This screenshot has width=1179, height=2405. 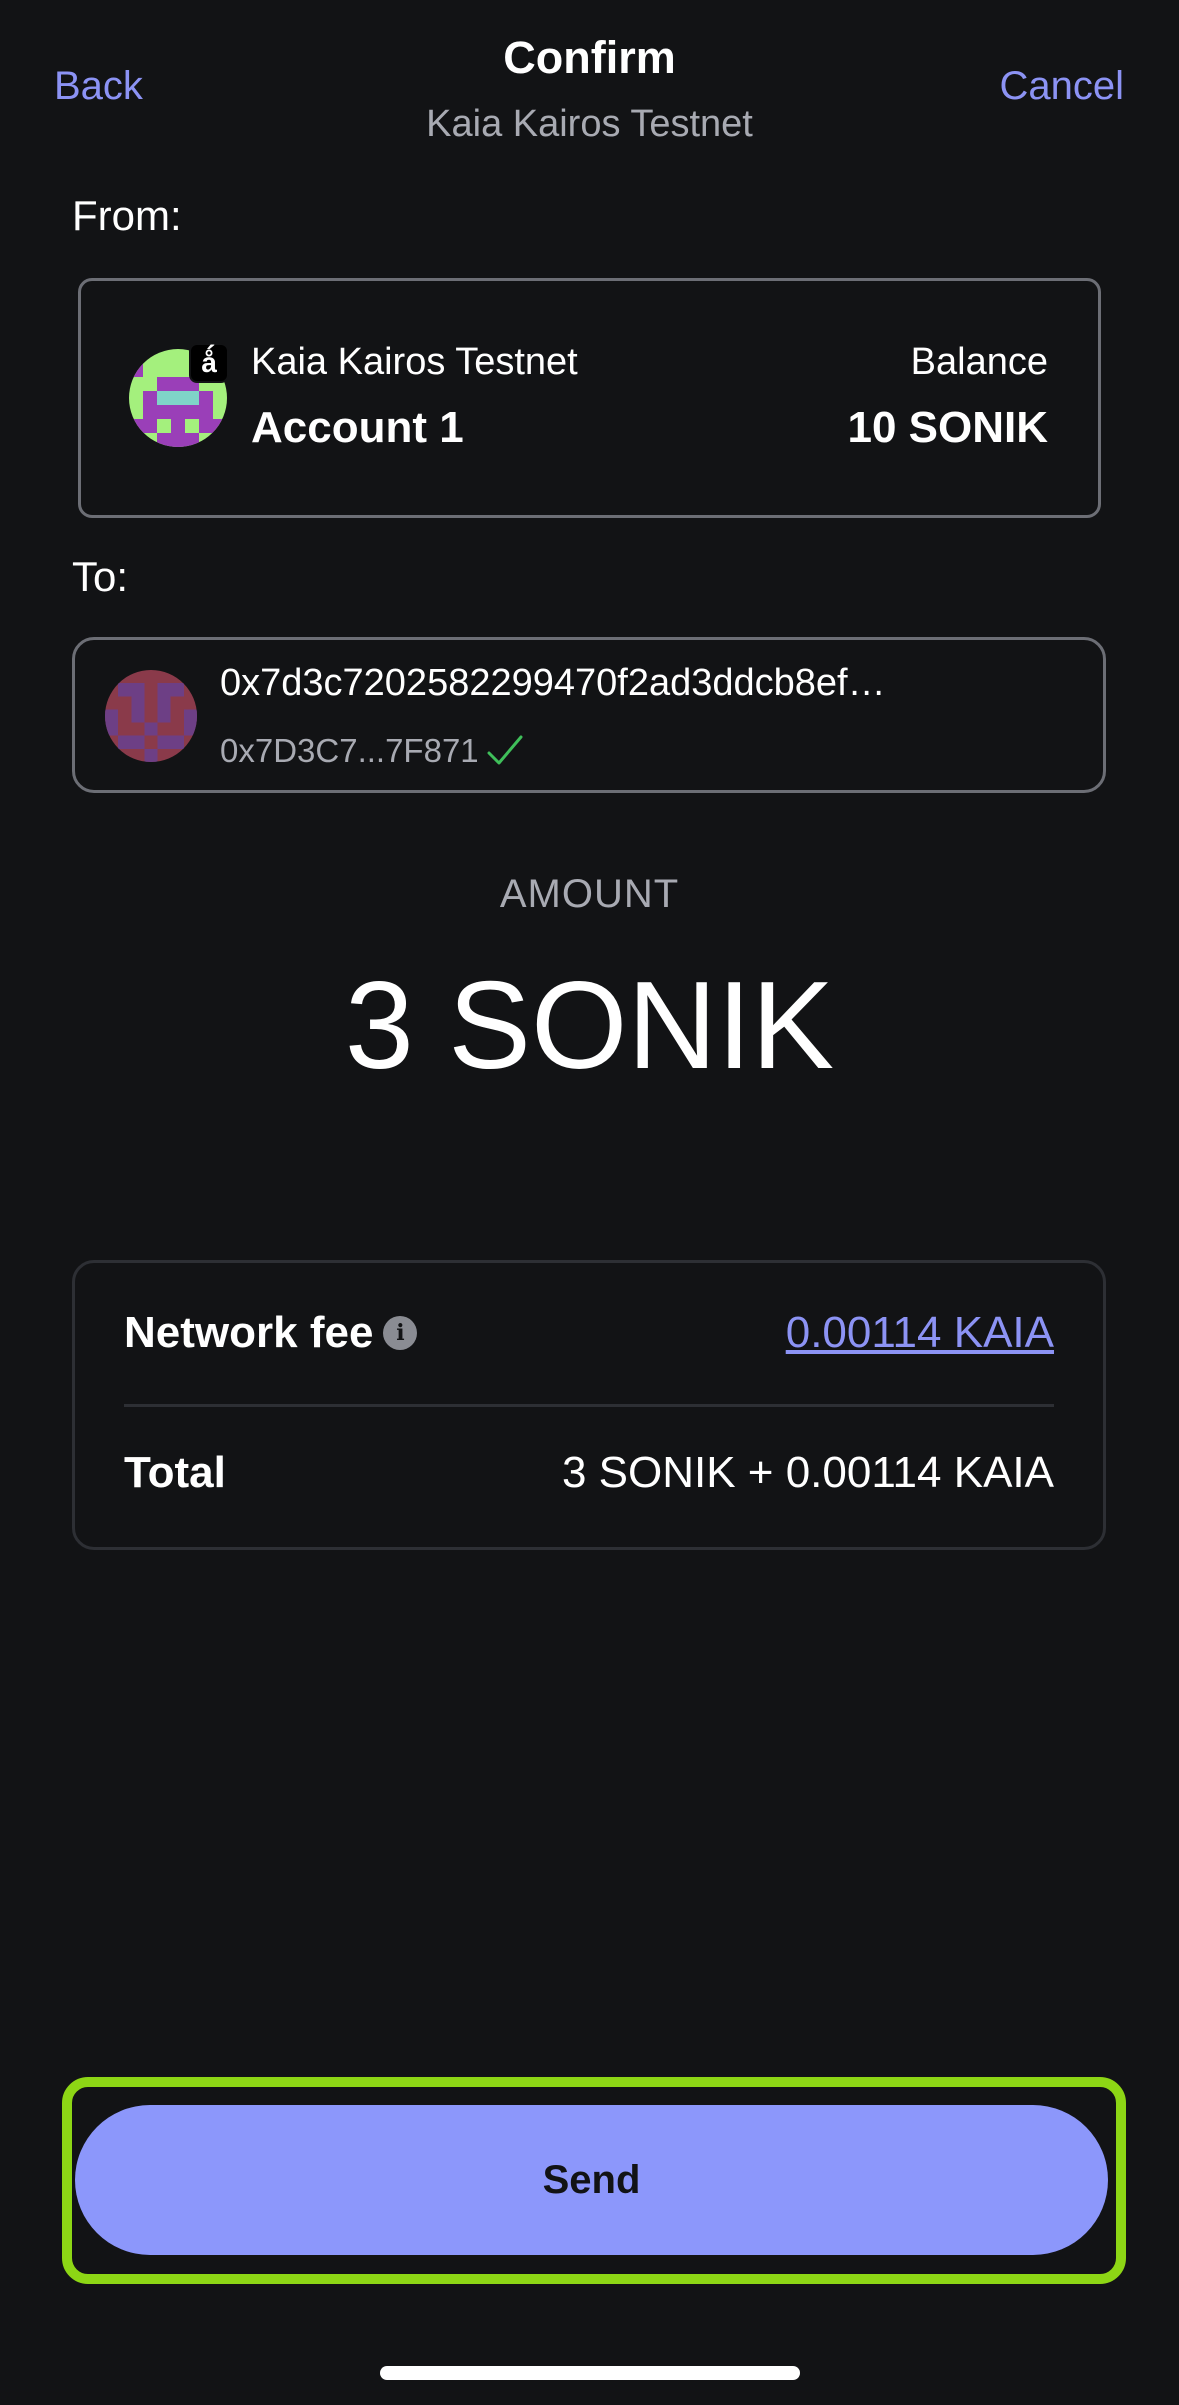 I want to click on network-fee-label-group: Network fee i, so click(x=271, y=1333).